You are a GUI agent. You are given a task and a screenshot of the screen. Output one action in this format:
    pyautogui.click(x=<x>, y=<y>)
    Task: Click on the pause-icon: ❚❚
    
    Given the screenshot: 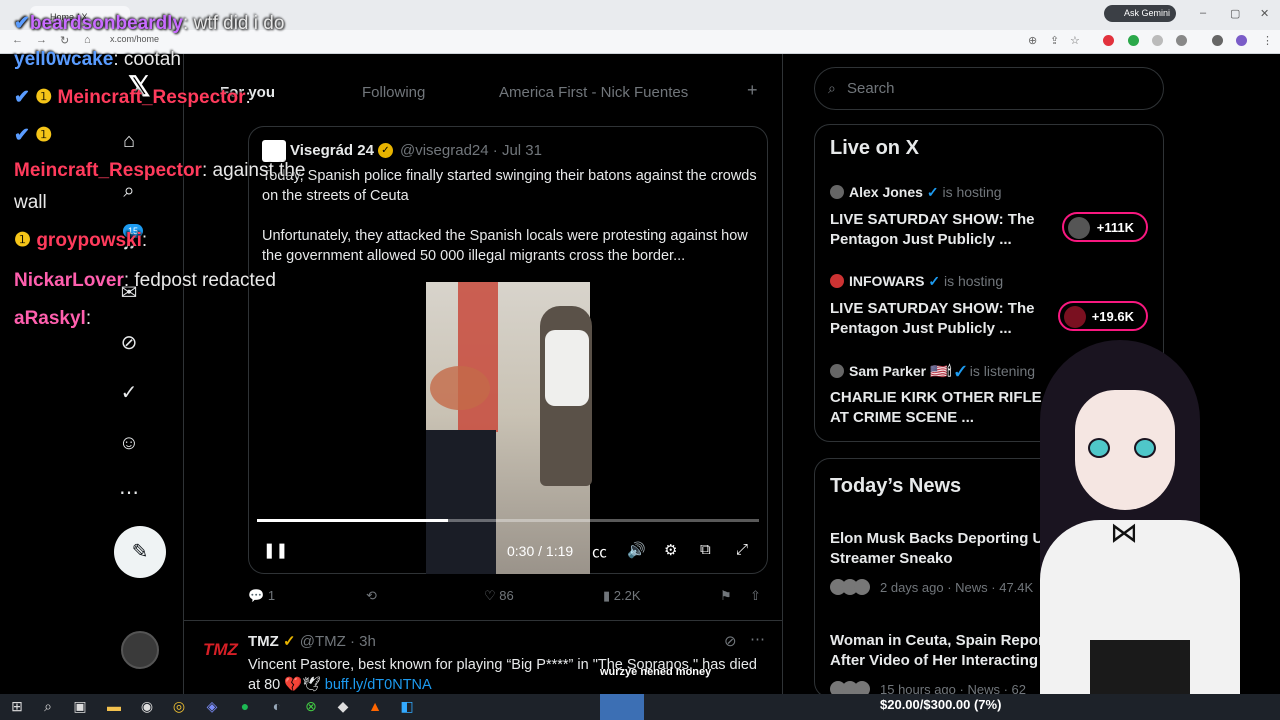 What is the action you would take?
    pyautogui.click(x=275, y=550)
    